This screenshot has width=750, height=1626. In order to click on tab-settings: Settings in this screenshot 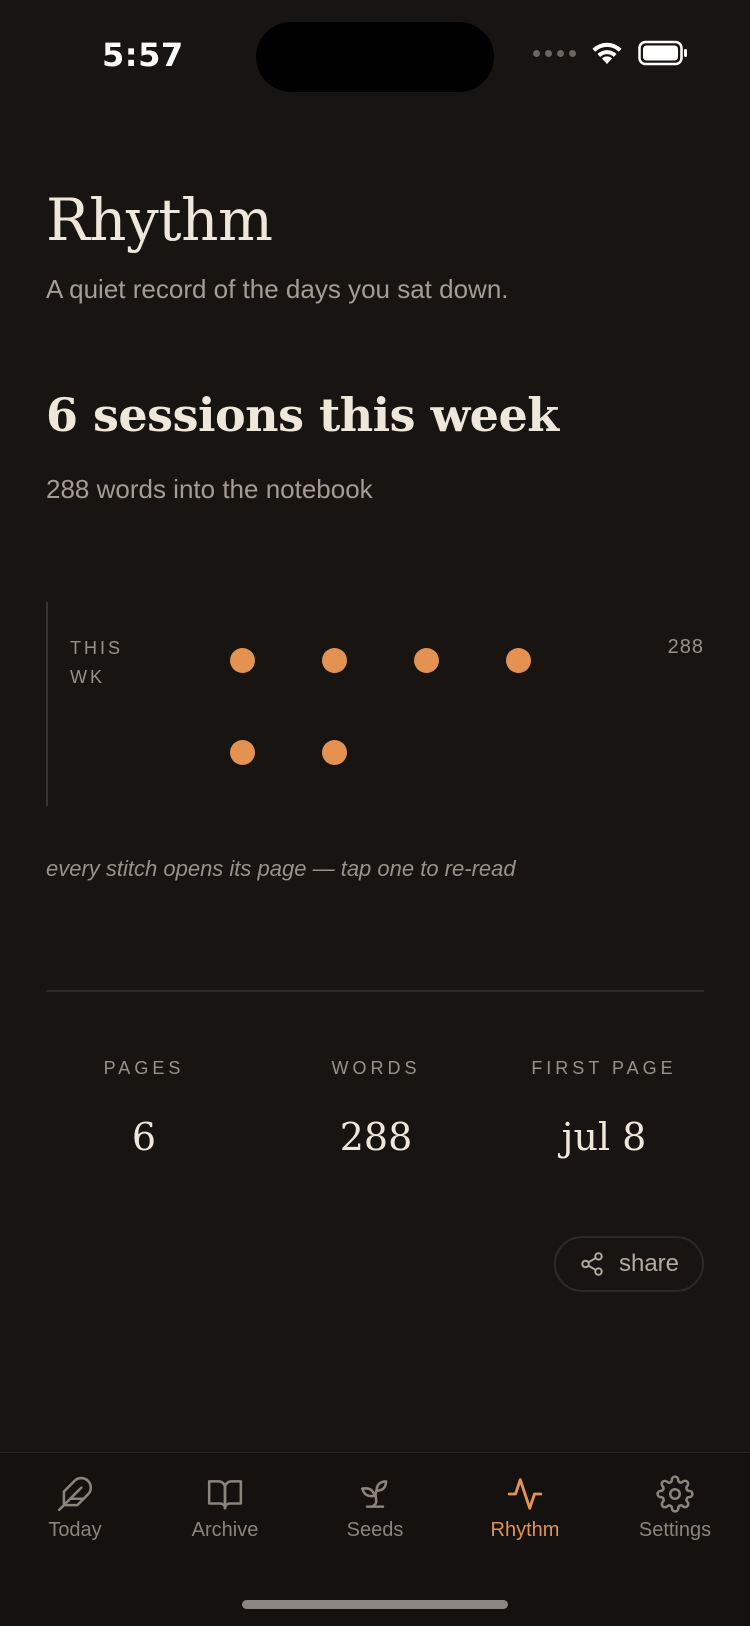, I will do `click(675, 1508)`.